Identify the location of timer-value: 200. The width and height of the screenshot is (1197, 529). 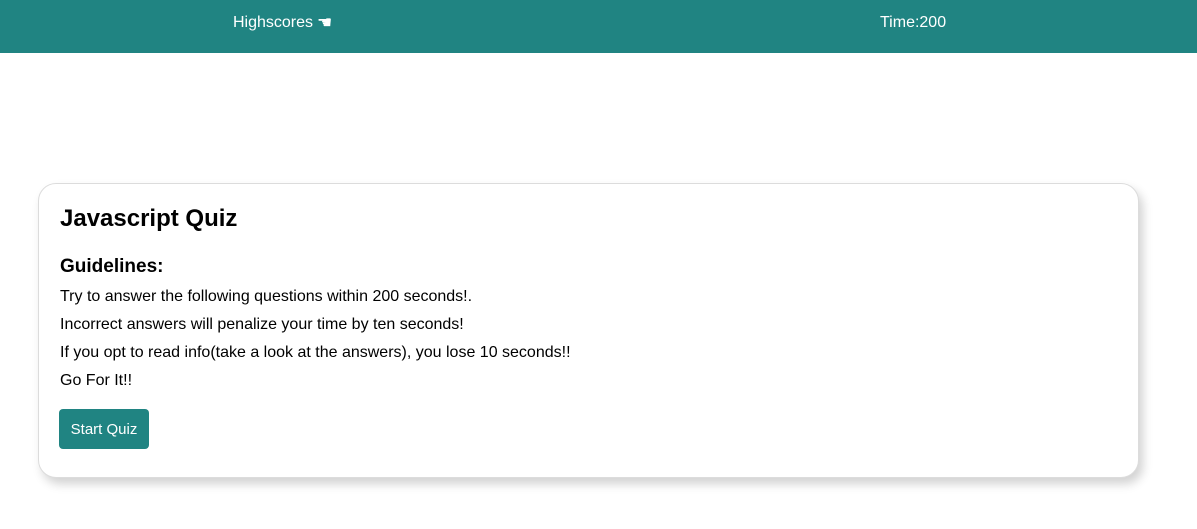
(933, 22).